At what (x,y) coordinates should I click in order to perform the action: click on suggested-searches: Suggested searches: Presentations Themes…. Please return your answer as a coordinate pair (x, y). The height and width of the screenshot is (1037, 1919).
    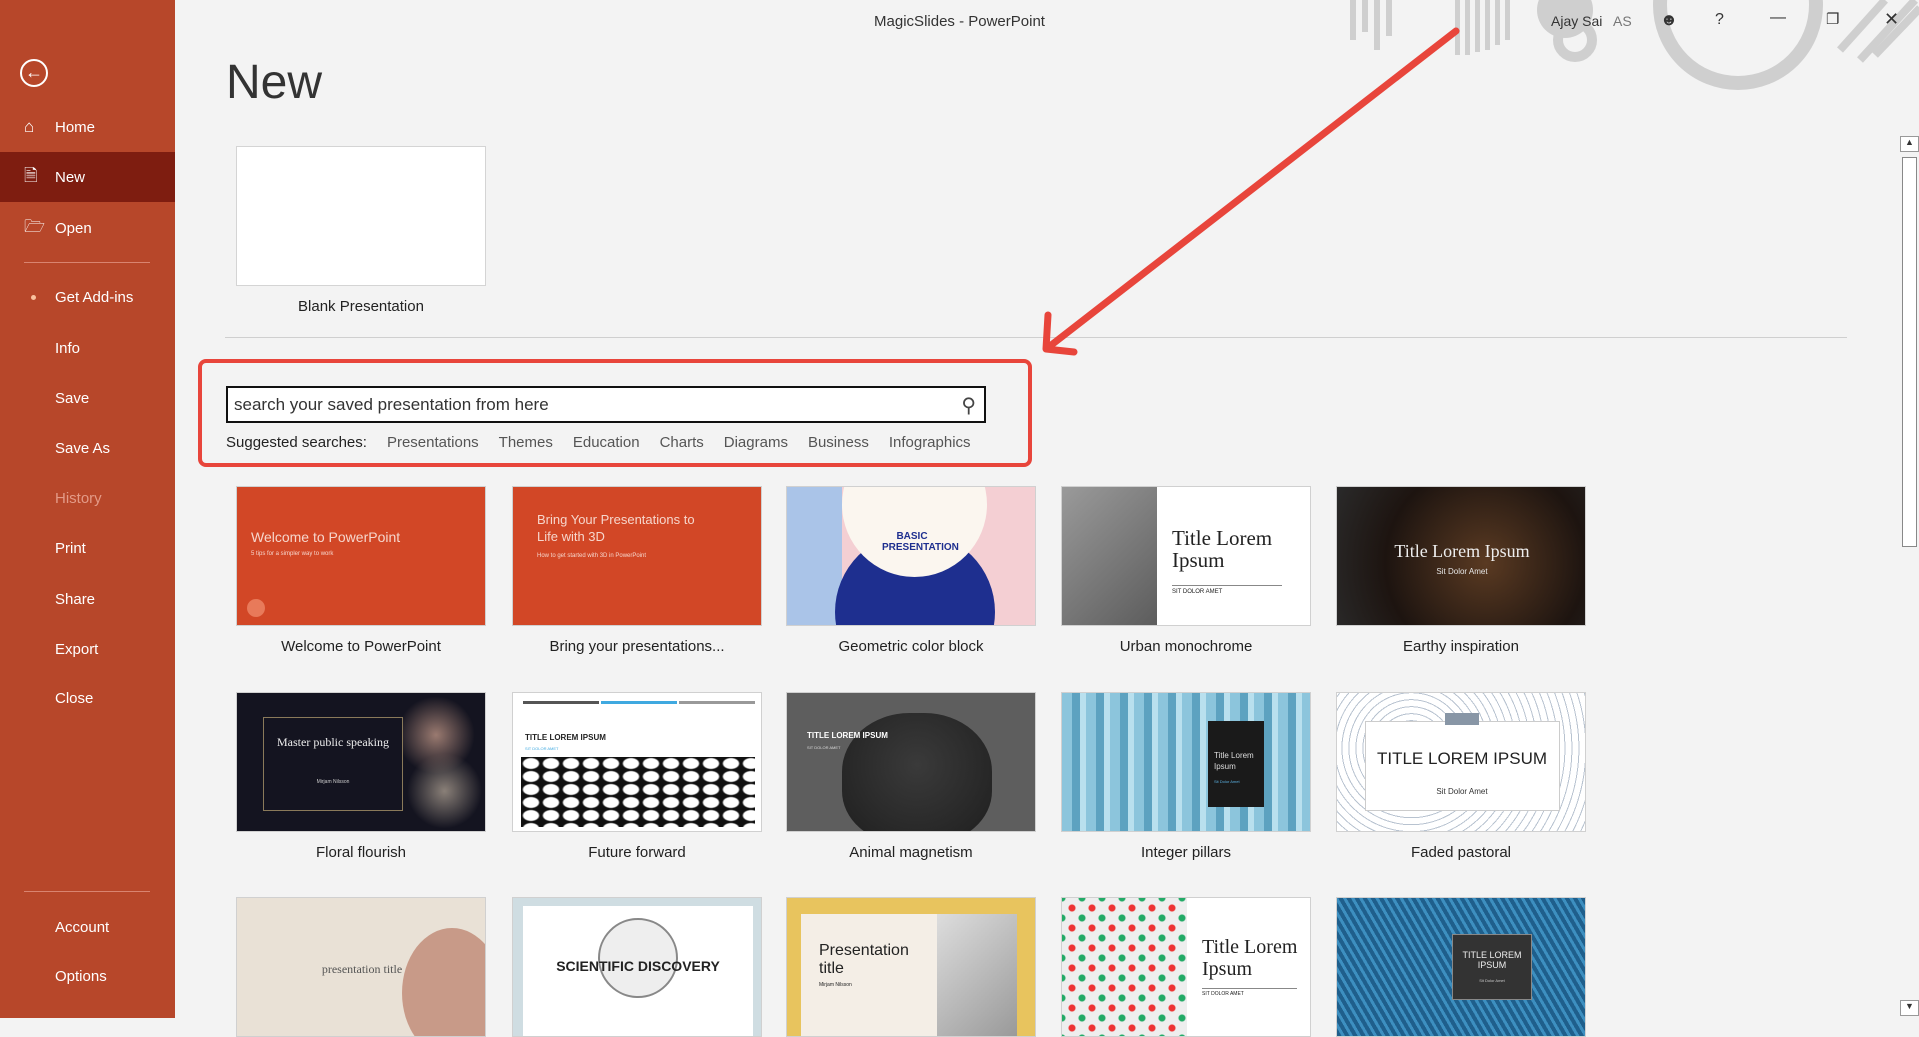
    Looking at the image, I should click on (598, 442).